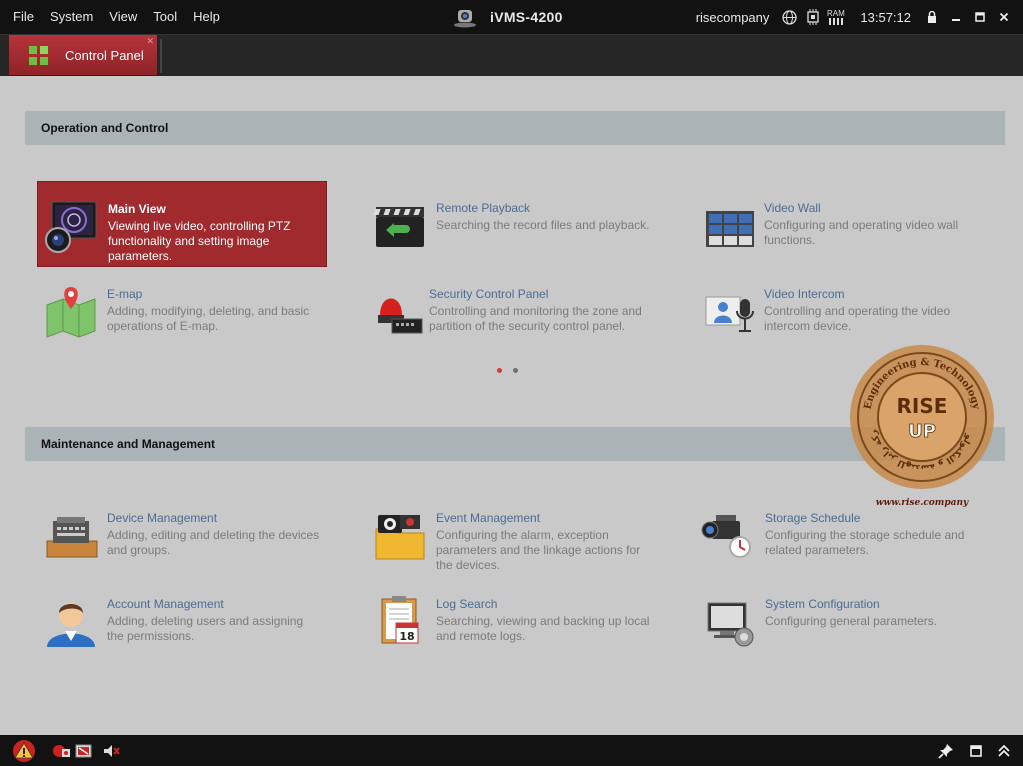 The image size is (1023, 766). Describe the element at coordinates (165, 17) in the screenshot. I see `menu-tool: Tool` at that location.